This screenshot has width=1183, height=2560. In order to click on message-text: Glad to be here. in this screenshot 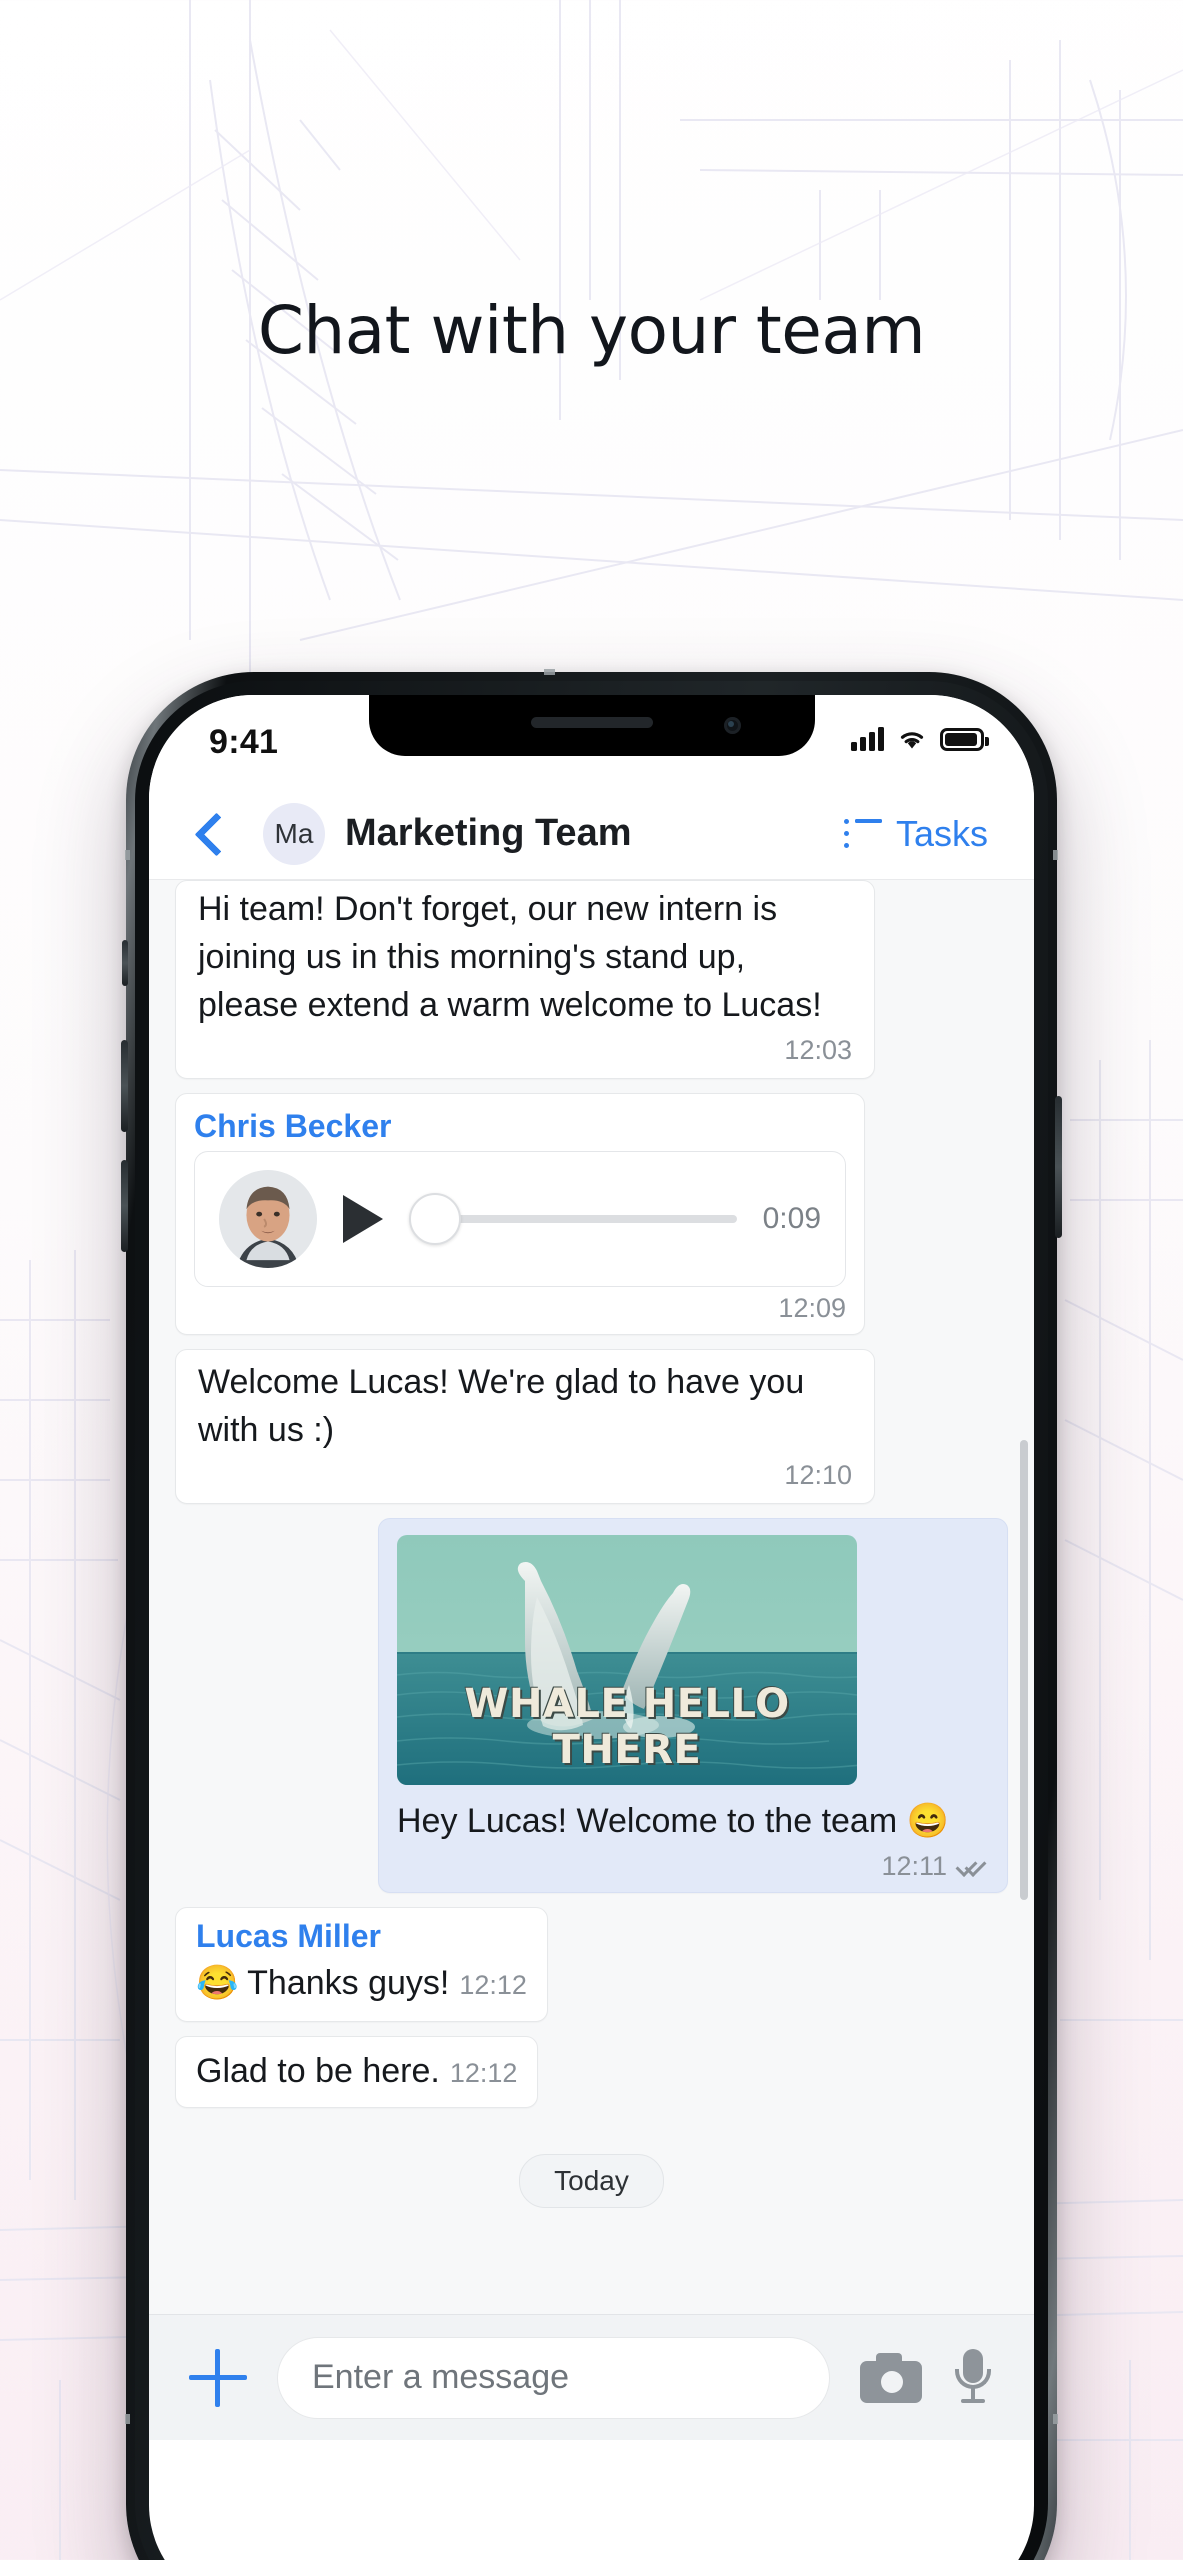, I will do `click(318, 2071)`.